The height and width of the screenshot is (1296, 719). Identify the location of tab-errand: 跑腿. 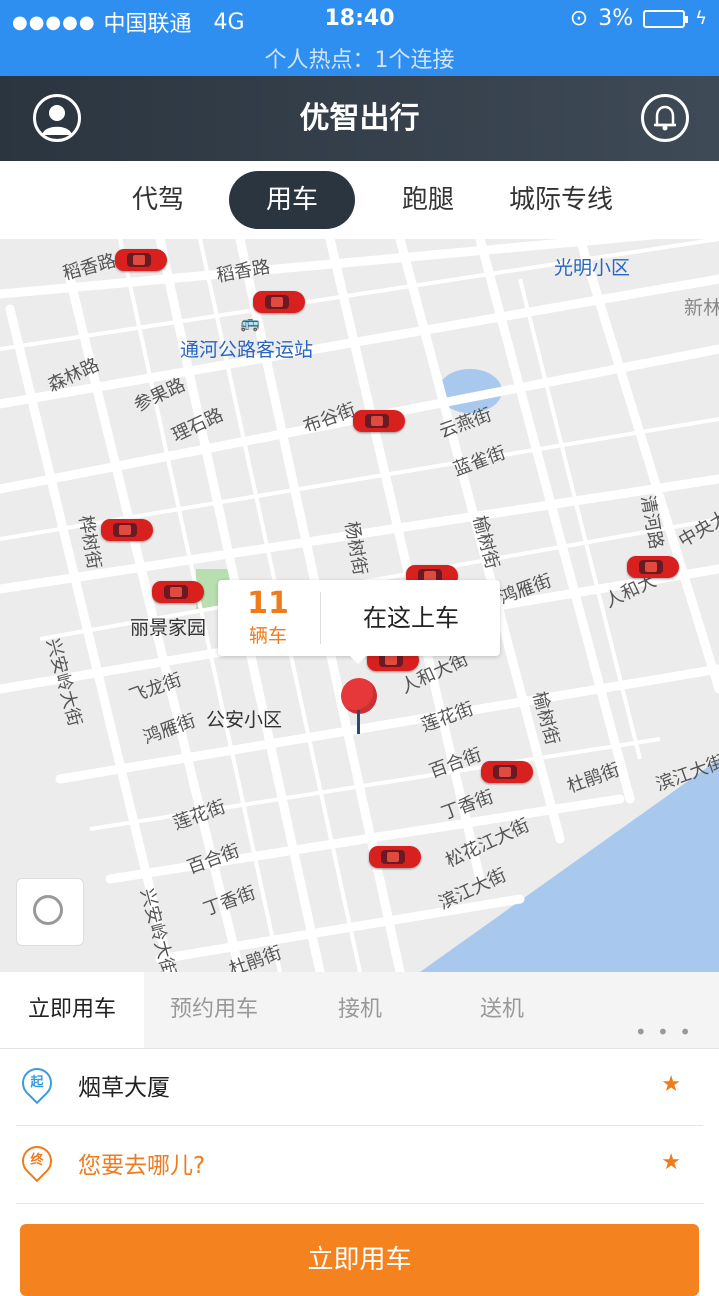
(428, 200).